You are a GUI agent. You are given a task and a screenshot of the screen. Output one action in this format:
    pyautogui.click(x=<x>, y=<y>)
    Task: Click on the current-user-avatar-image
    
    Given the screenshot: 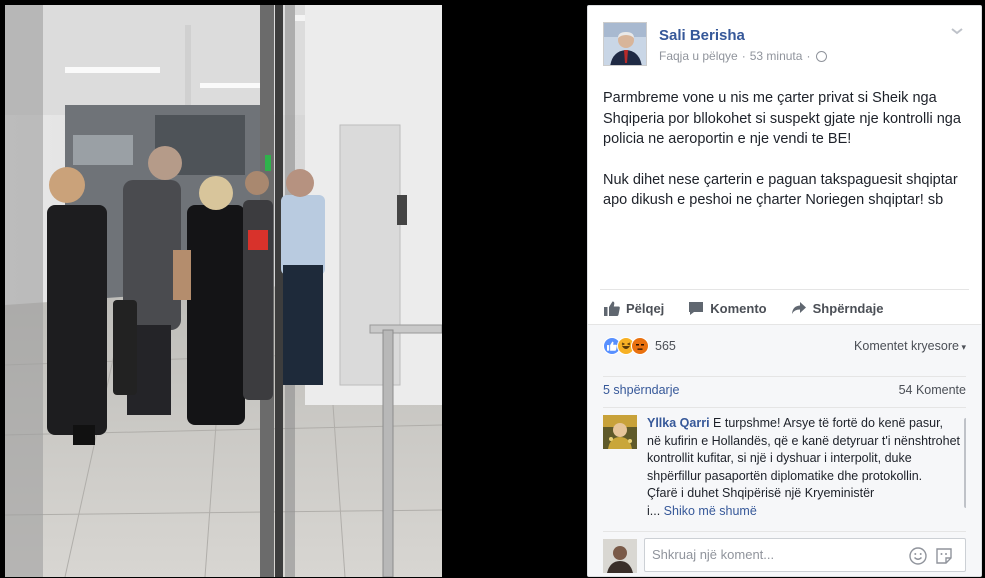 What is the action you would take?
    pyautogui.click(x=620, y=556)
    